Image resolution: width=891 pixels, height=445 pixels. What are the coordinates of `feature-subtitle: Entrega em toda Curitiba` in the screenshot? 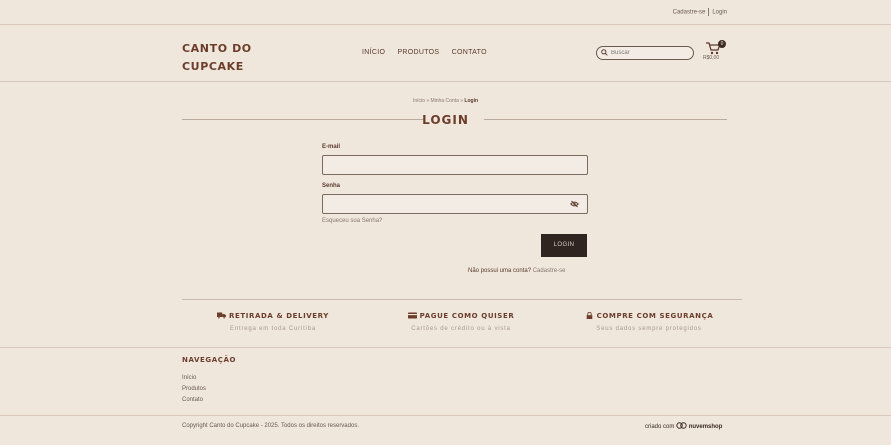 It's located at (273, 329).